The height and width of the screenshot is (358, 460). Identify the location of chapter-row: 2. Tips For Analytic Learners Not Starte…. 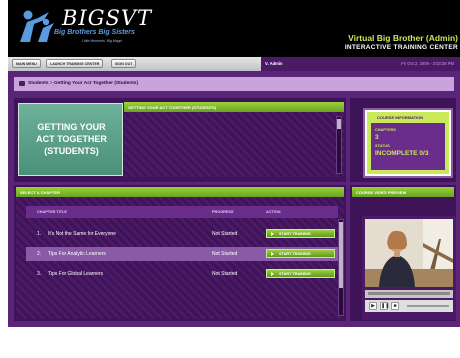
(182, 254).